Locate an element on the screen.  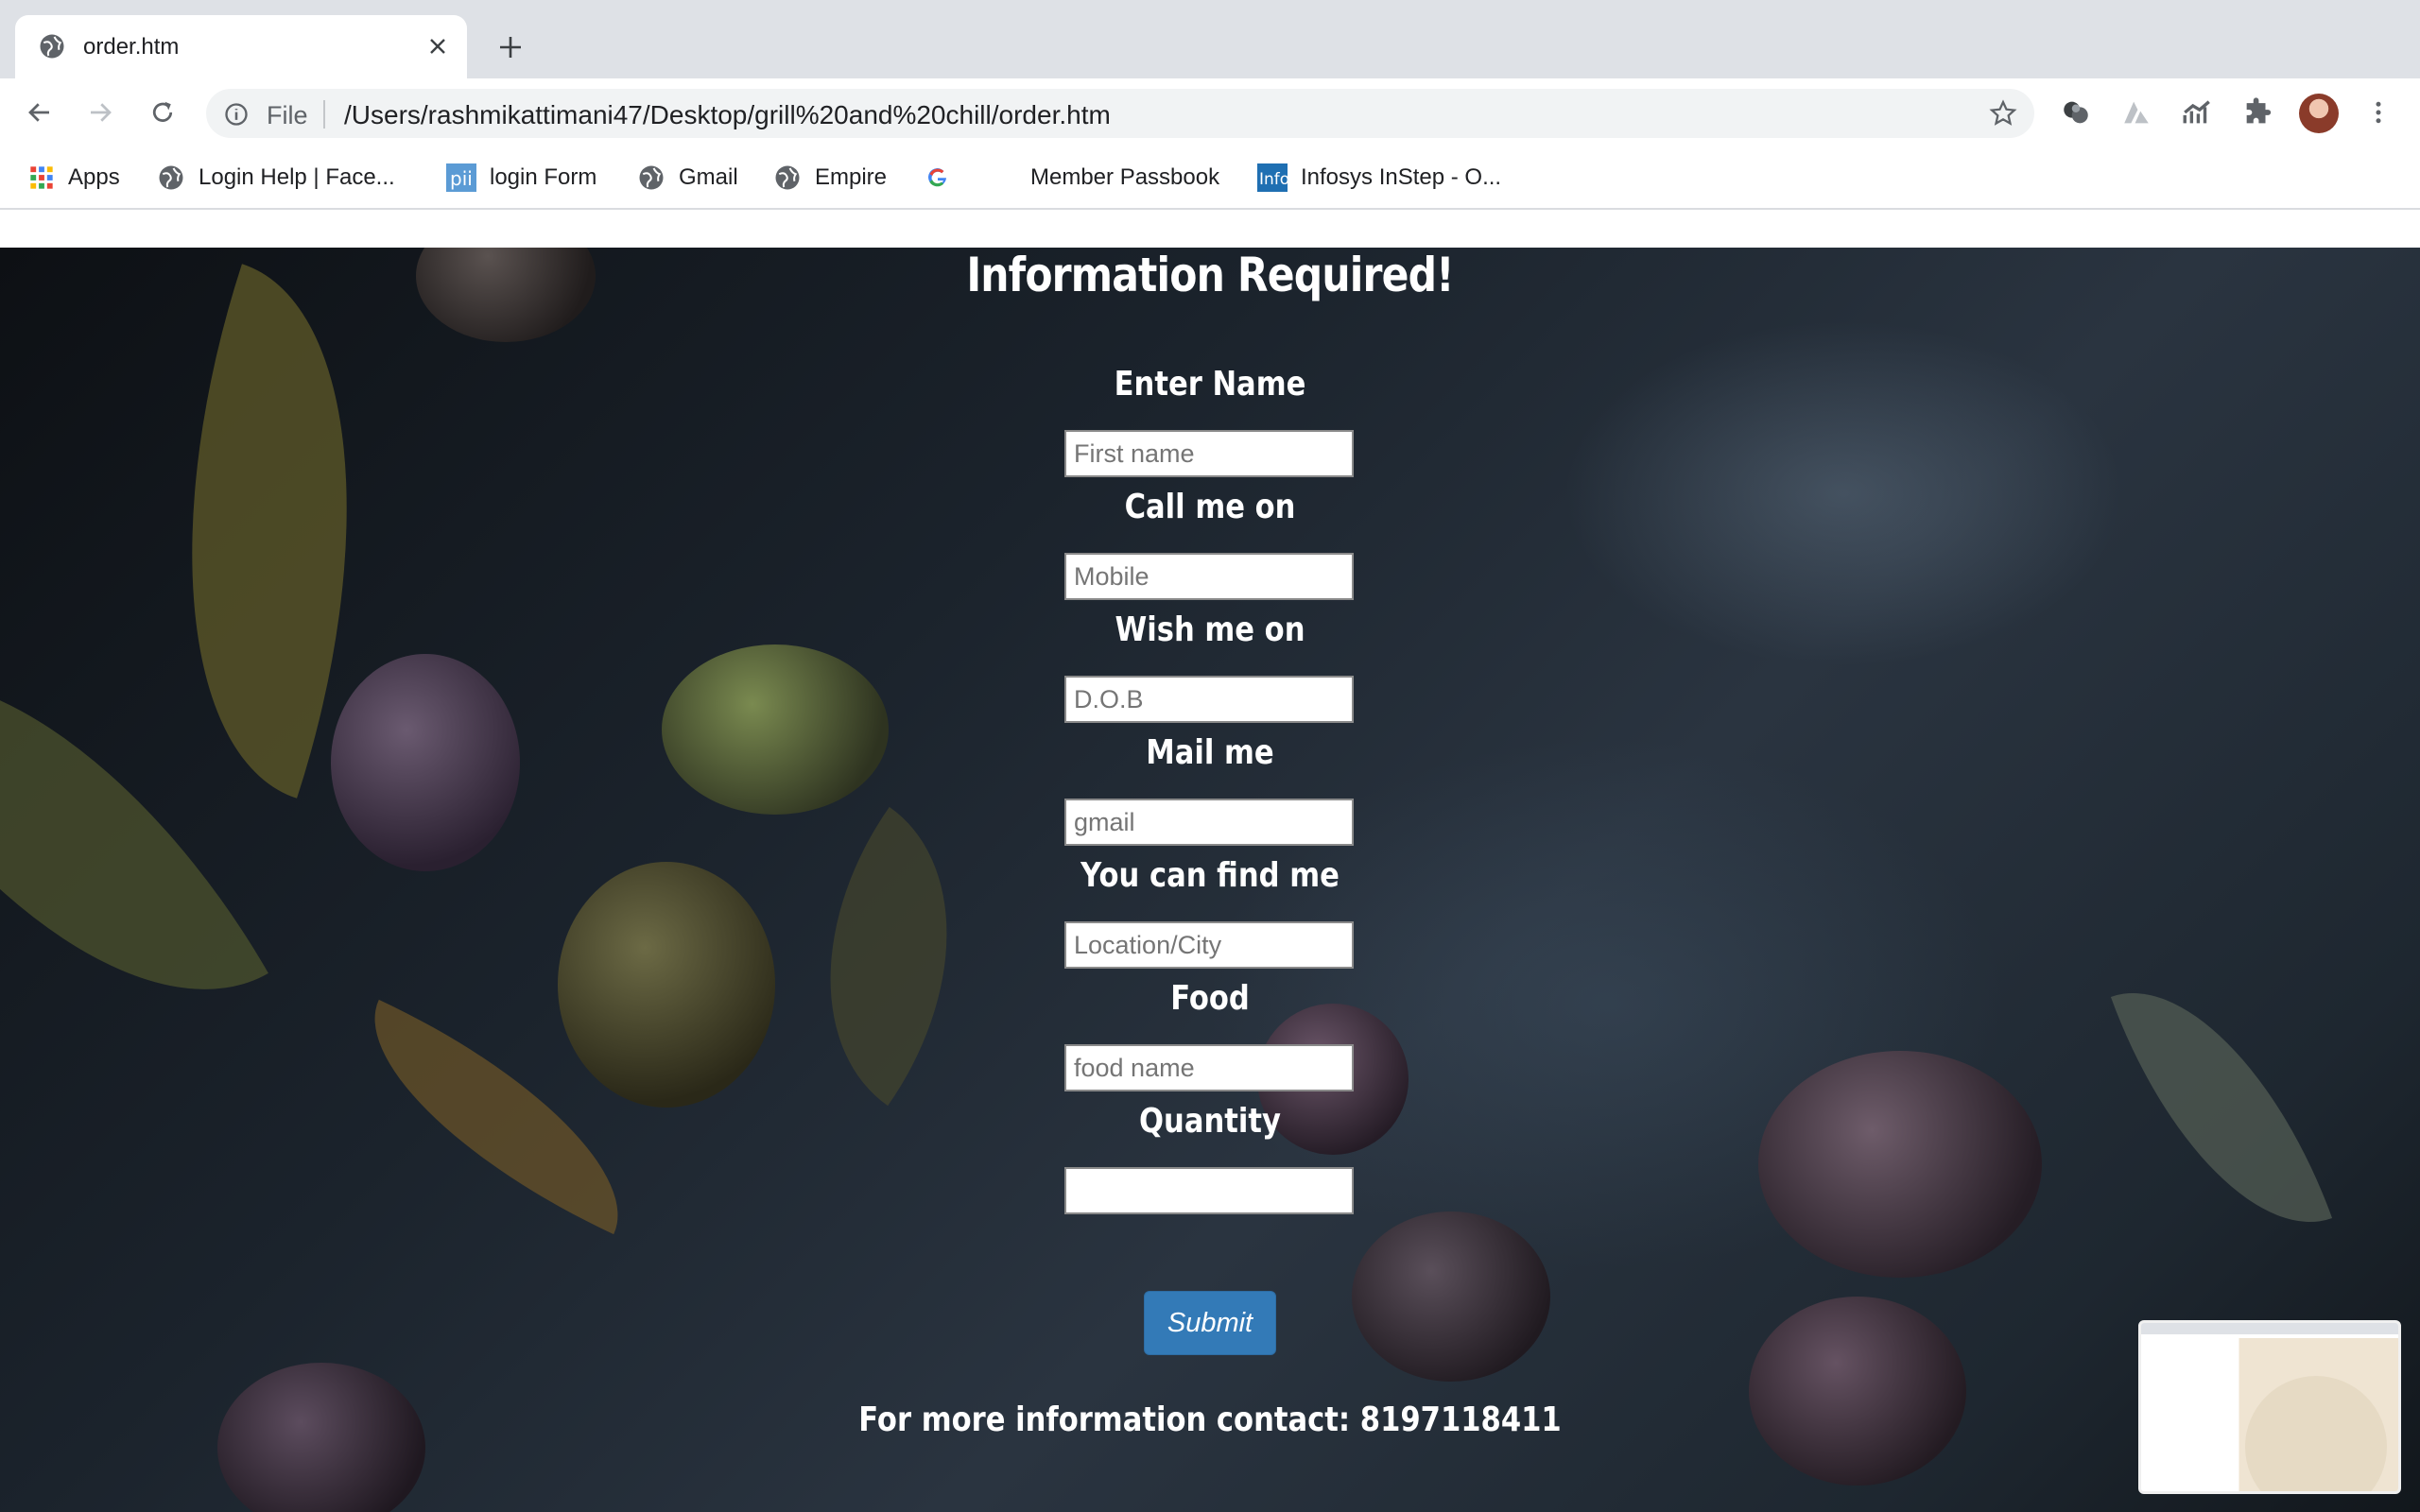
bookmark-google is located at coordinates (944, 178).